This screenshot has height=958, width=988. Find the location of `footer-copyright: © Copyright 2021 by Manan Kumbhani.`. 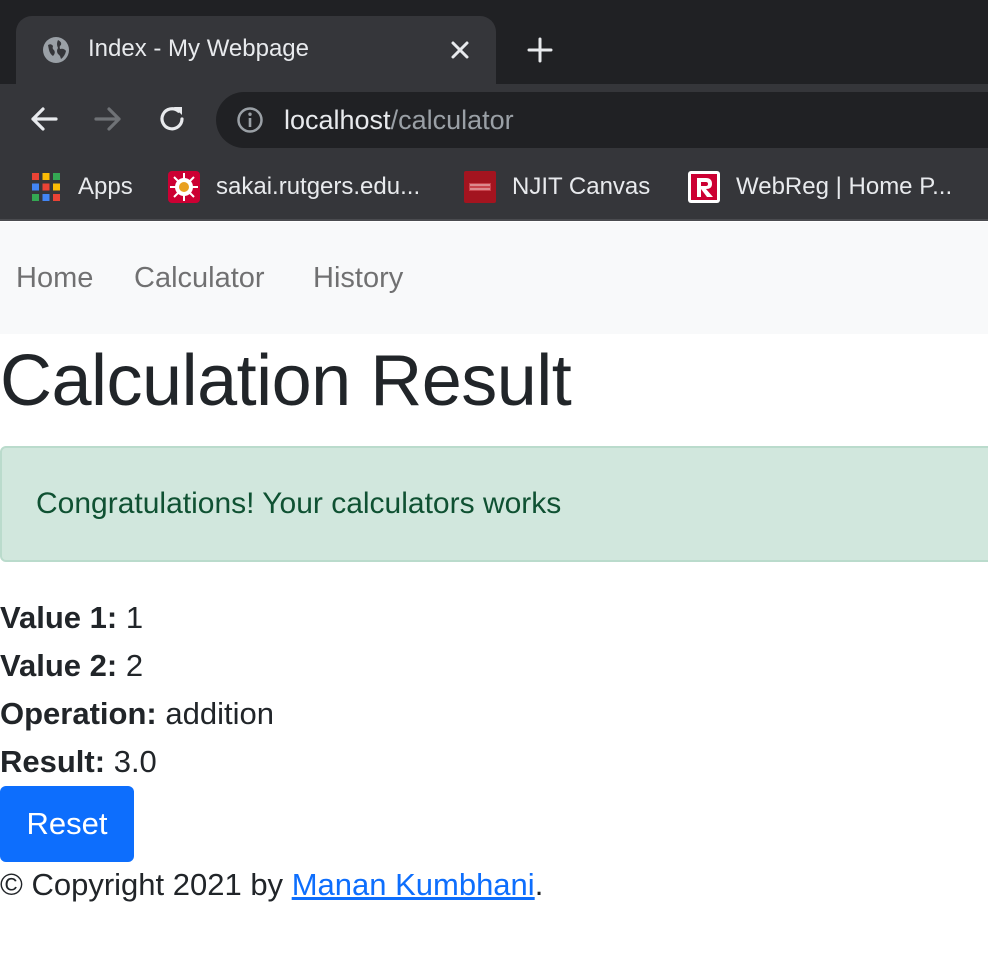

footer-copyright: © Copyright 2021 by Manan Kumbhani. is located at coordinates (271, 885).